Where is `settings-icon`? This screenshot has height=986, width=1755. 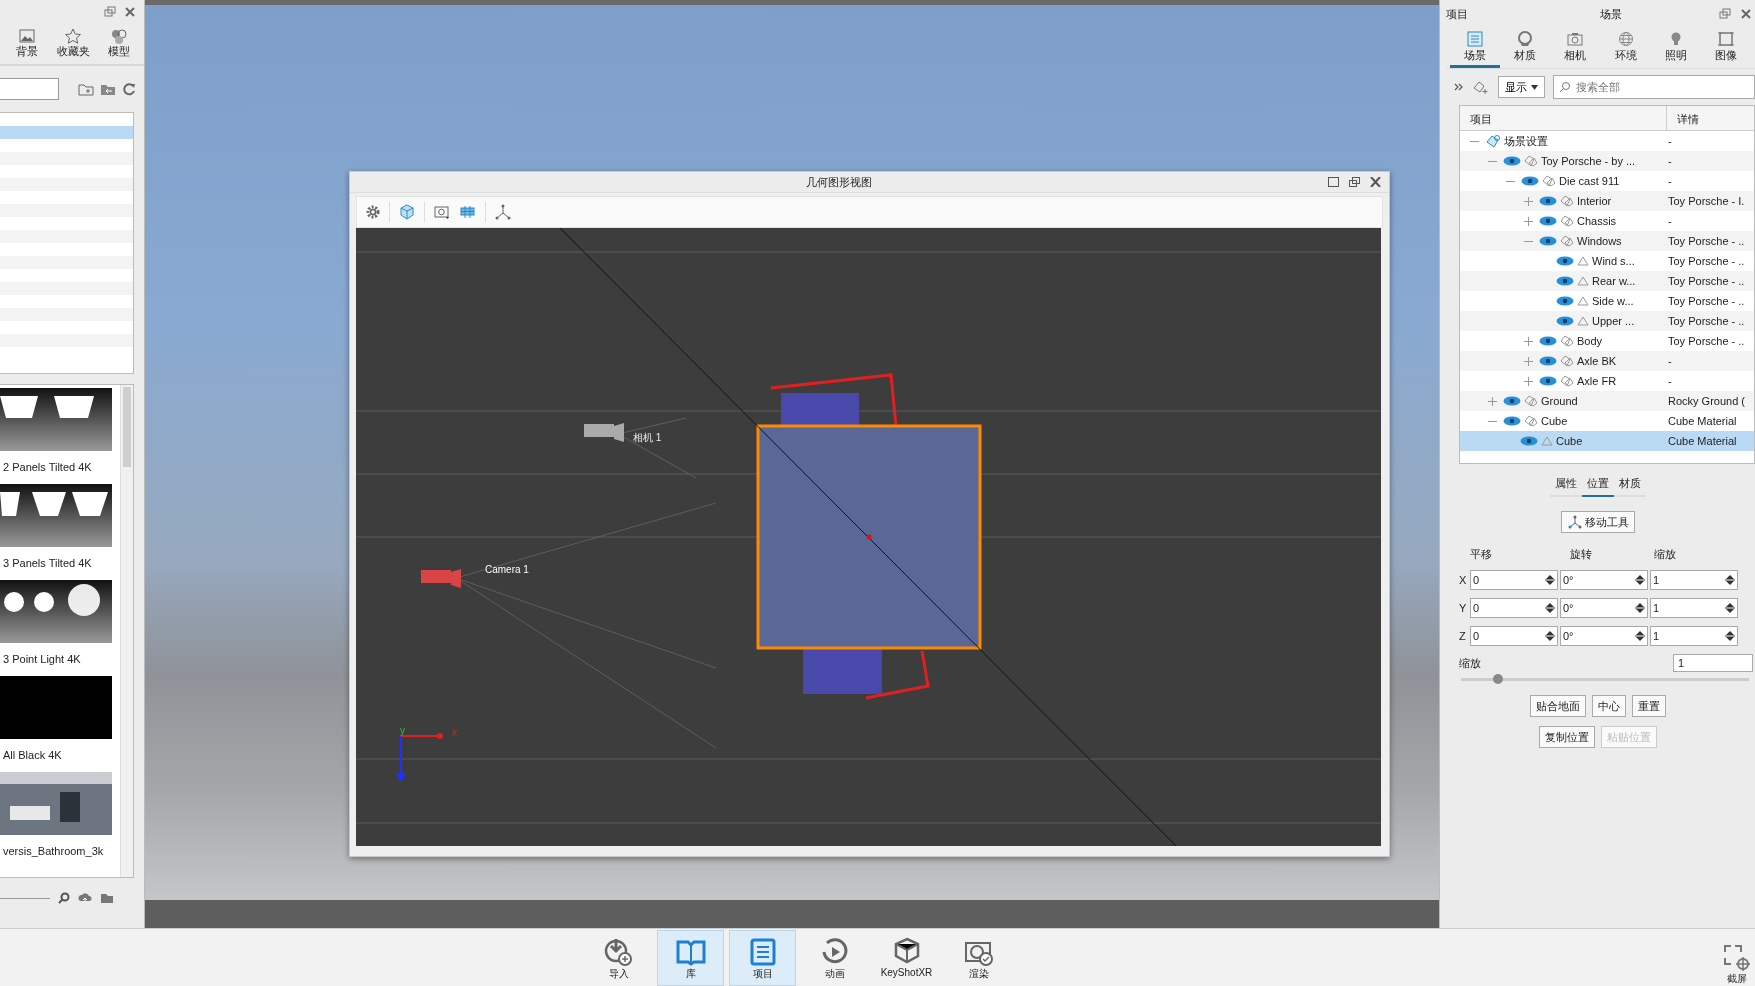
settings-icon is located at coordinates (373, 212).